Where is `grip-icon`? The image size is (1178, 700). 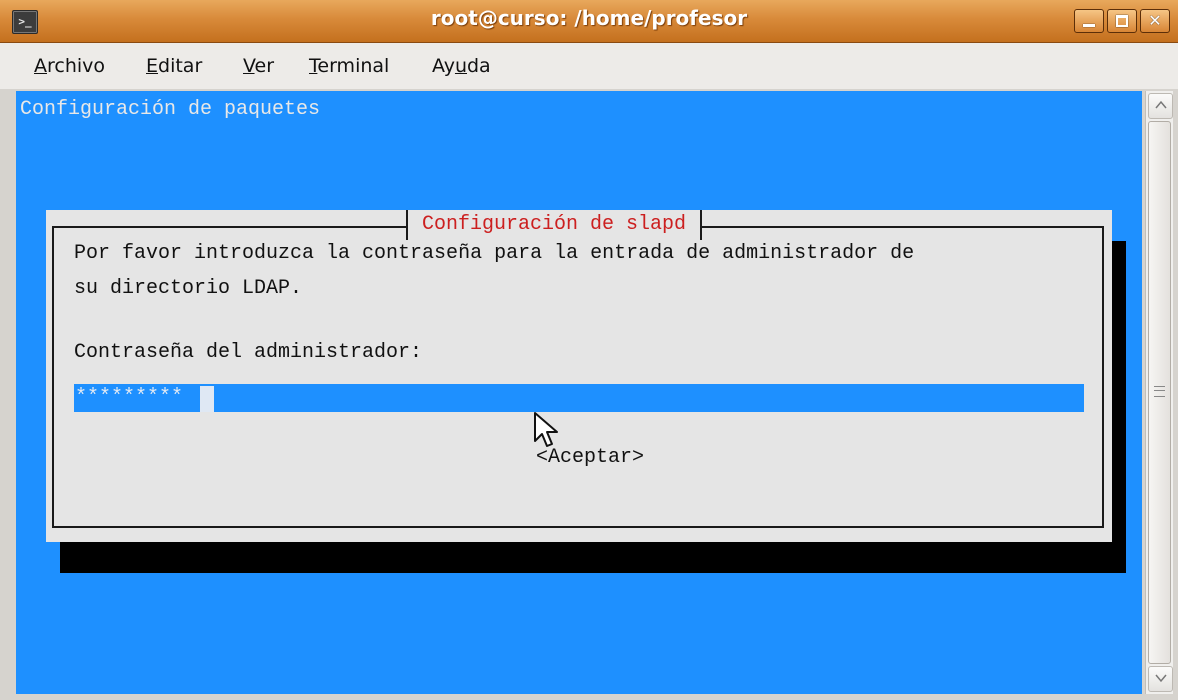 grip-icon is located at coordinates (1159, 391).